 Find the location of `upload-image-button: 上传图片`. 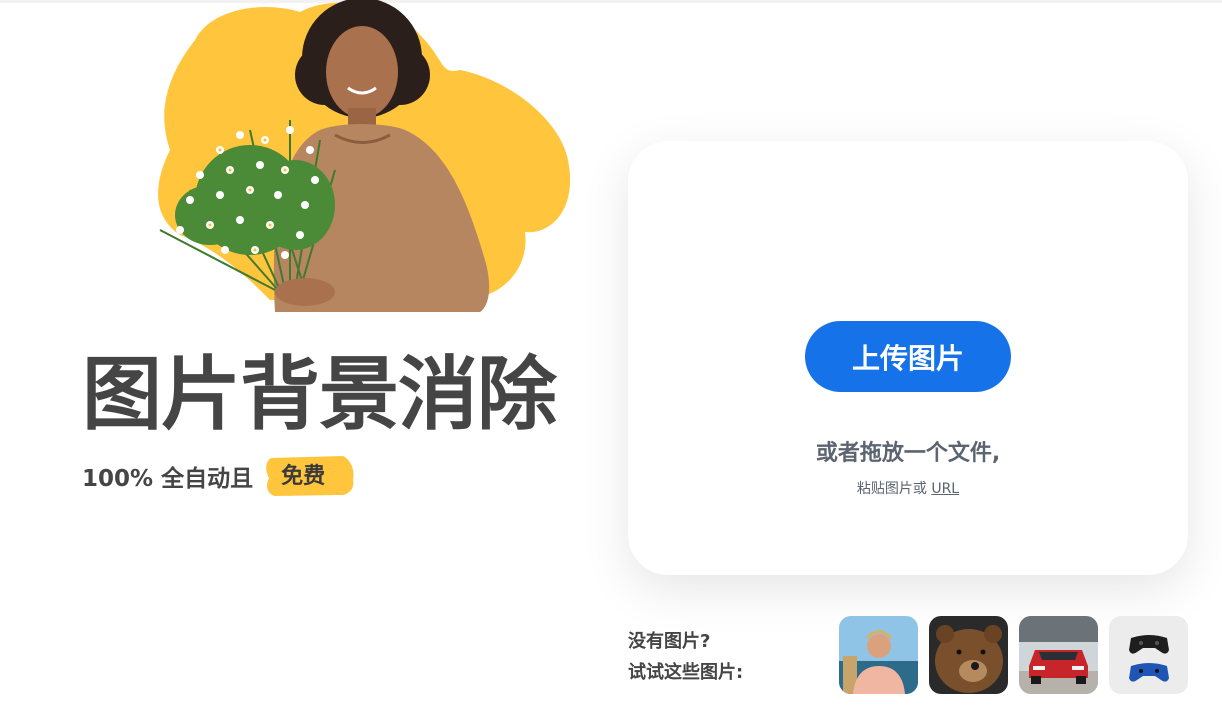

upload-image-button: 上传图片 is located at coordinates (908, 356).